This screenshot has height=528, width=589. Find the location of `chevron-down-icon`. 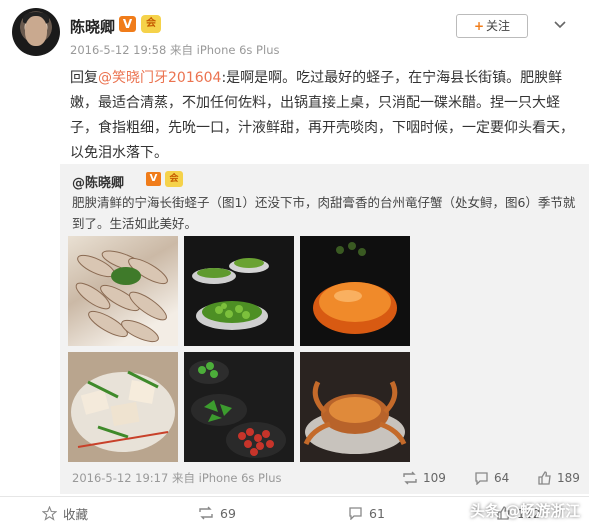

chevron-down-icon is located at coordinates (560, 24).